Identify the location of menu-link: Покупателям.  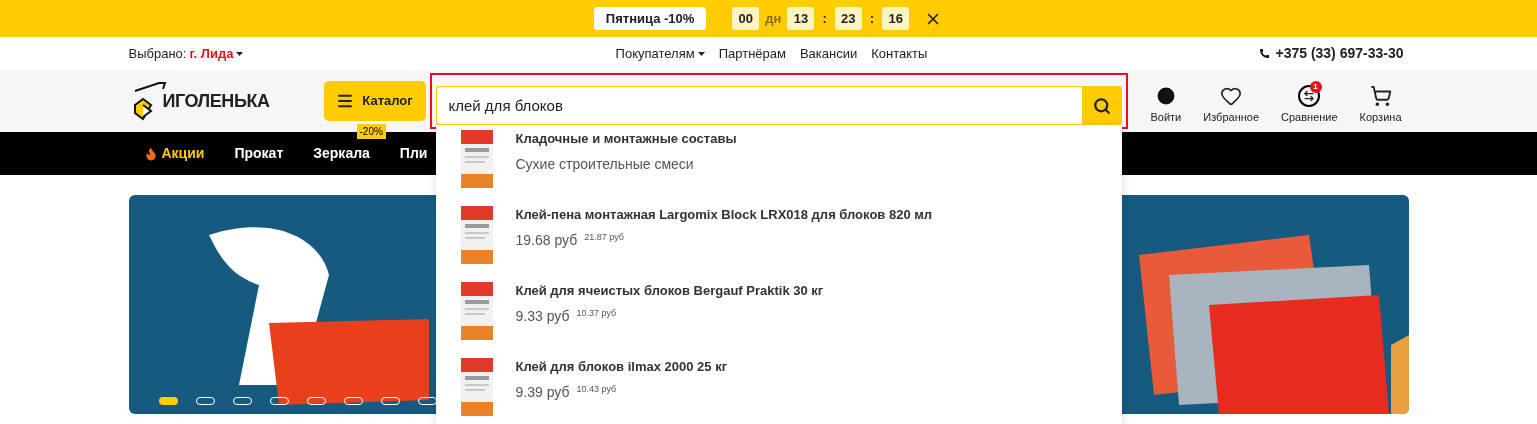
(660, 53).